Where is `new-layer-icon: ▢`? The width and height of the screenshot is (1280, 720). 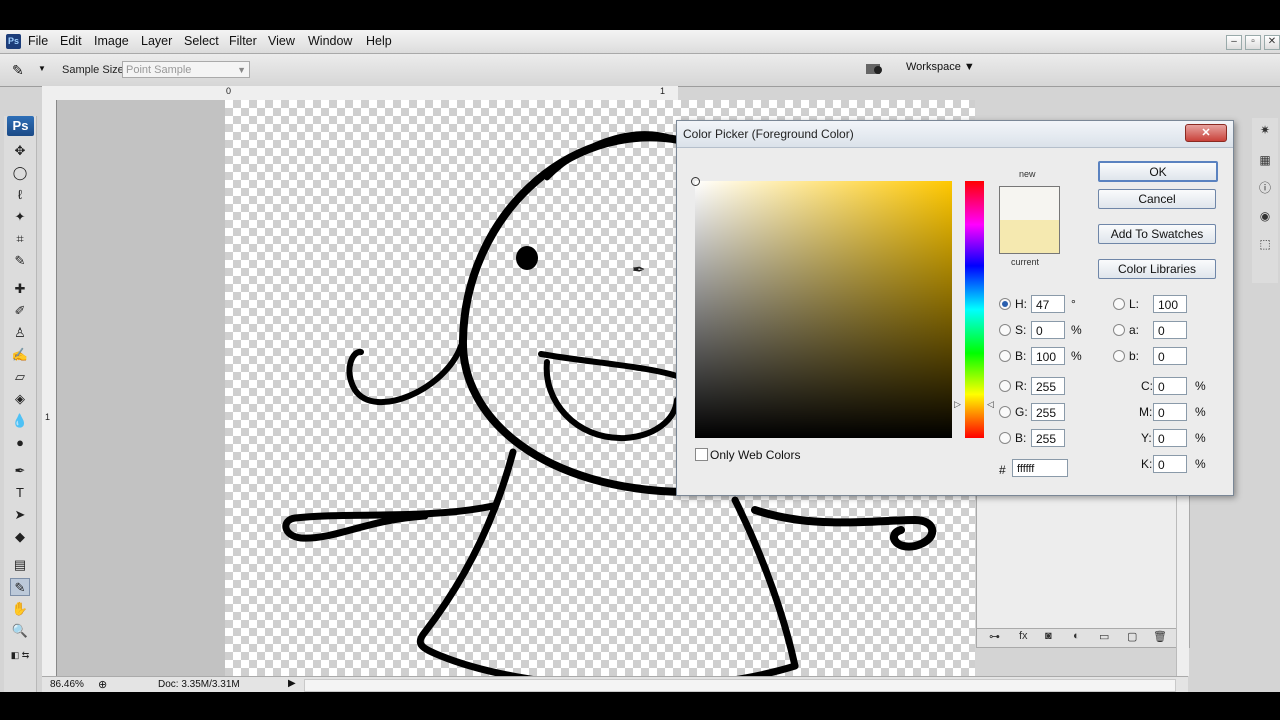 new-layer-icon: ▢ is located at coordinates (1132, 636).